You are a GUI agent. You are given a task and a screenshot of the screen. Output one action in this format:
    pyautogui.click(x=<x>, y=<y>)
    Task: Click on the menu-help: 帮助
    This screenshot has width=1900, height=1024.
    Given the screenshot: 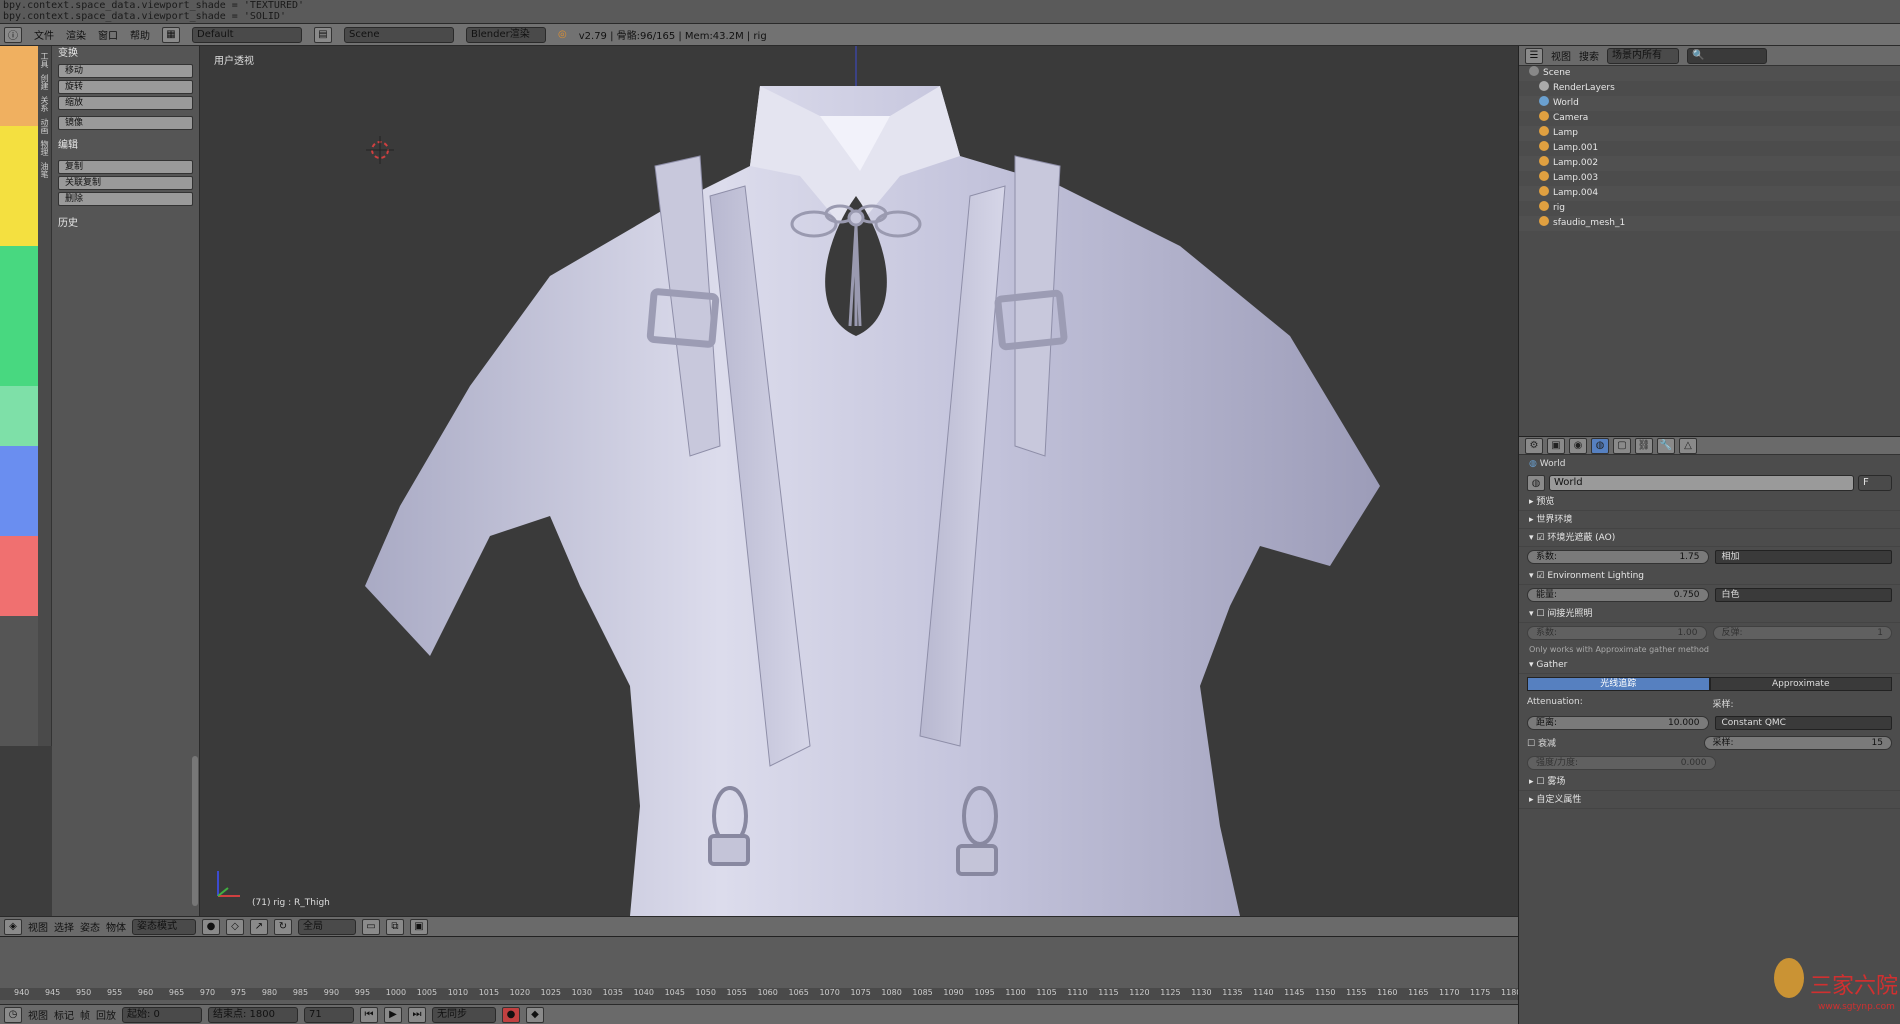 What is the action you would take?
    pyautogui.click(x=140, y=34)
    